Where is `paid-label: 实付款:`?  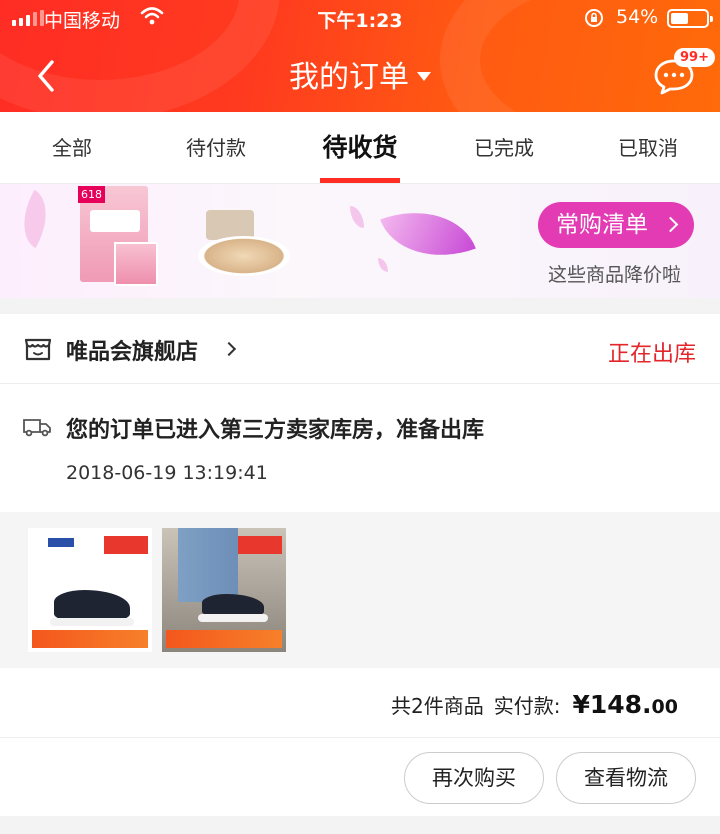
paid-label: 实付款: is located at coordinates (527, 706).